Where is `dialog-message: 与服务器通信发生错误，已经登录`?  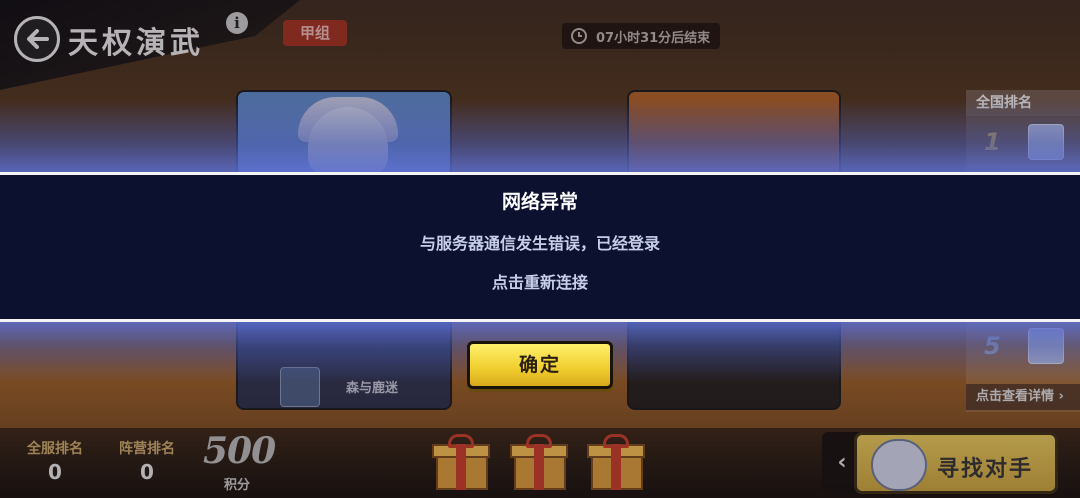 dialog-message: 与服务器通信发生错误，已经登录 is located at coordinates (539, 243).